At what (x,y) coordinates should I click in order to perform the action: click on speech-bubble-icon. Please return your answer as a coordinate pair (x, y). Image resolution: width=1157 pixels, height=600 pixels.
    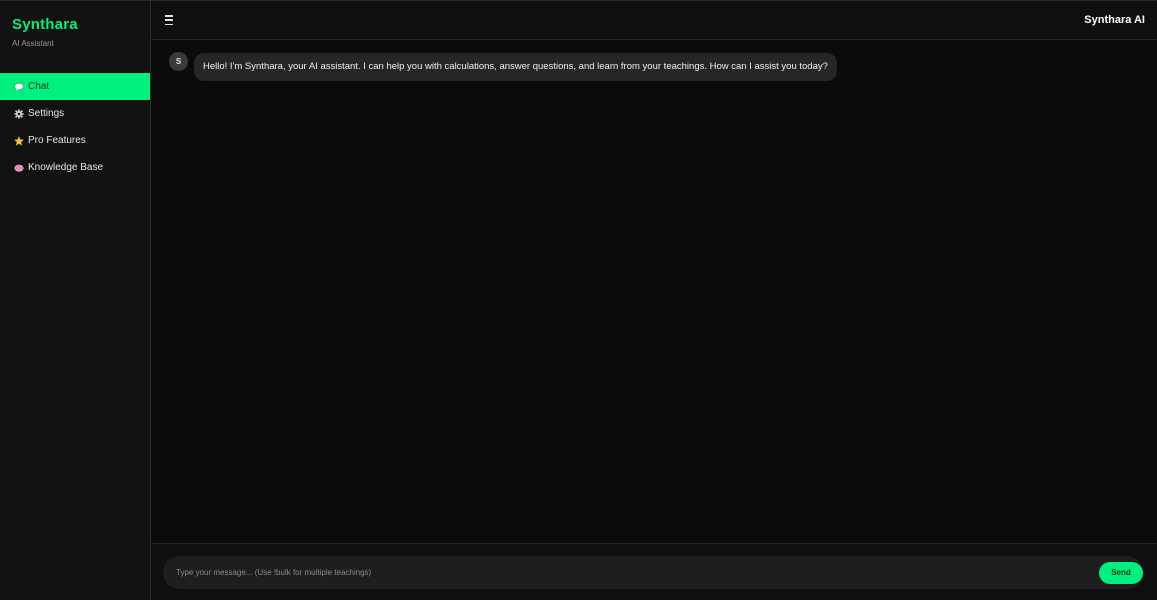
    Looking at the image, I should click on (18, 86).